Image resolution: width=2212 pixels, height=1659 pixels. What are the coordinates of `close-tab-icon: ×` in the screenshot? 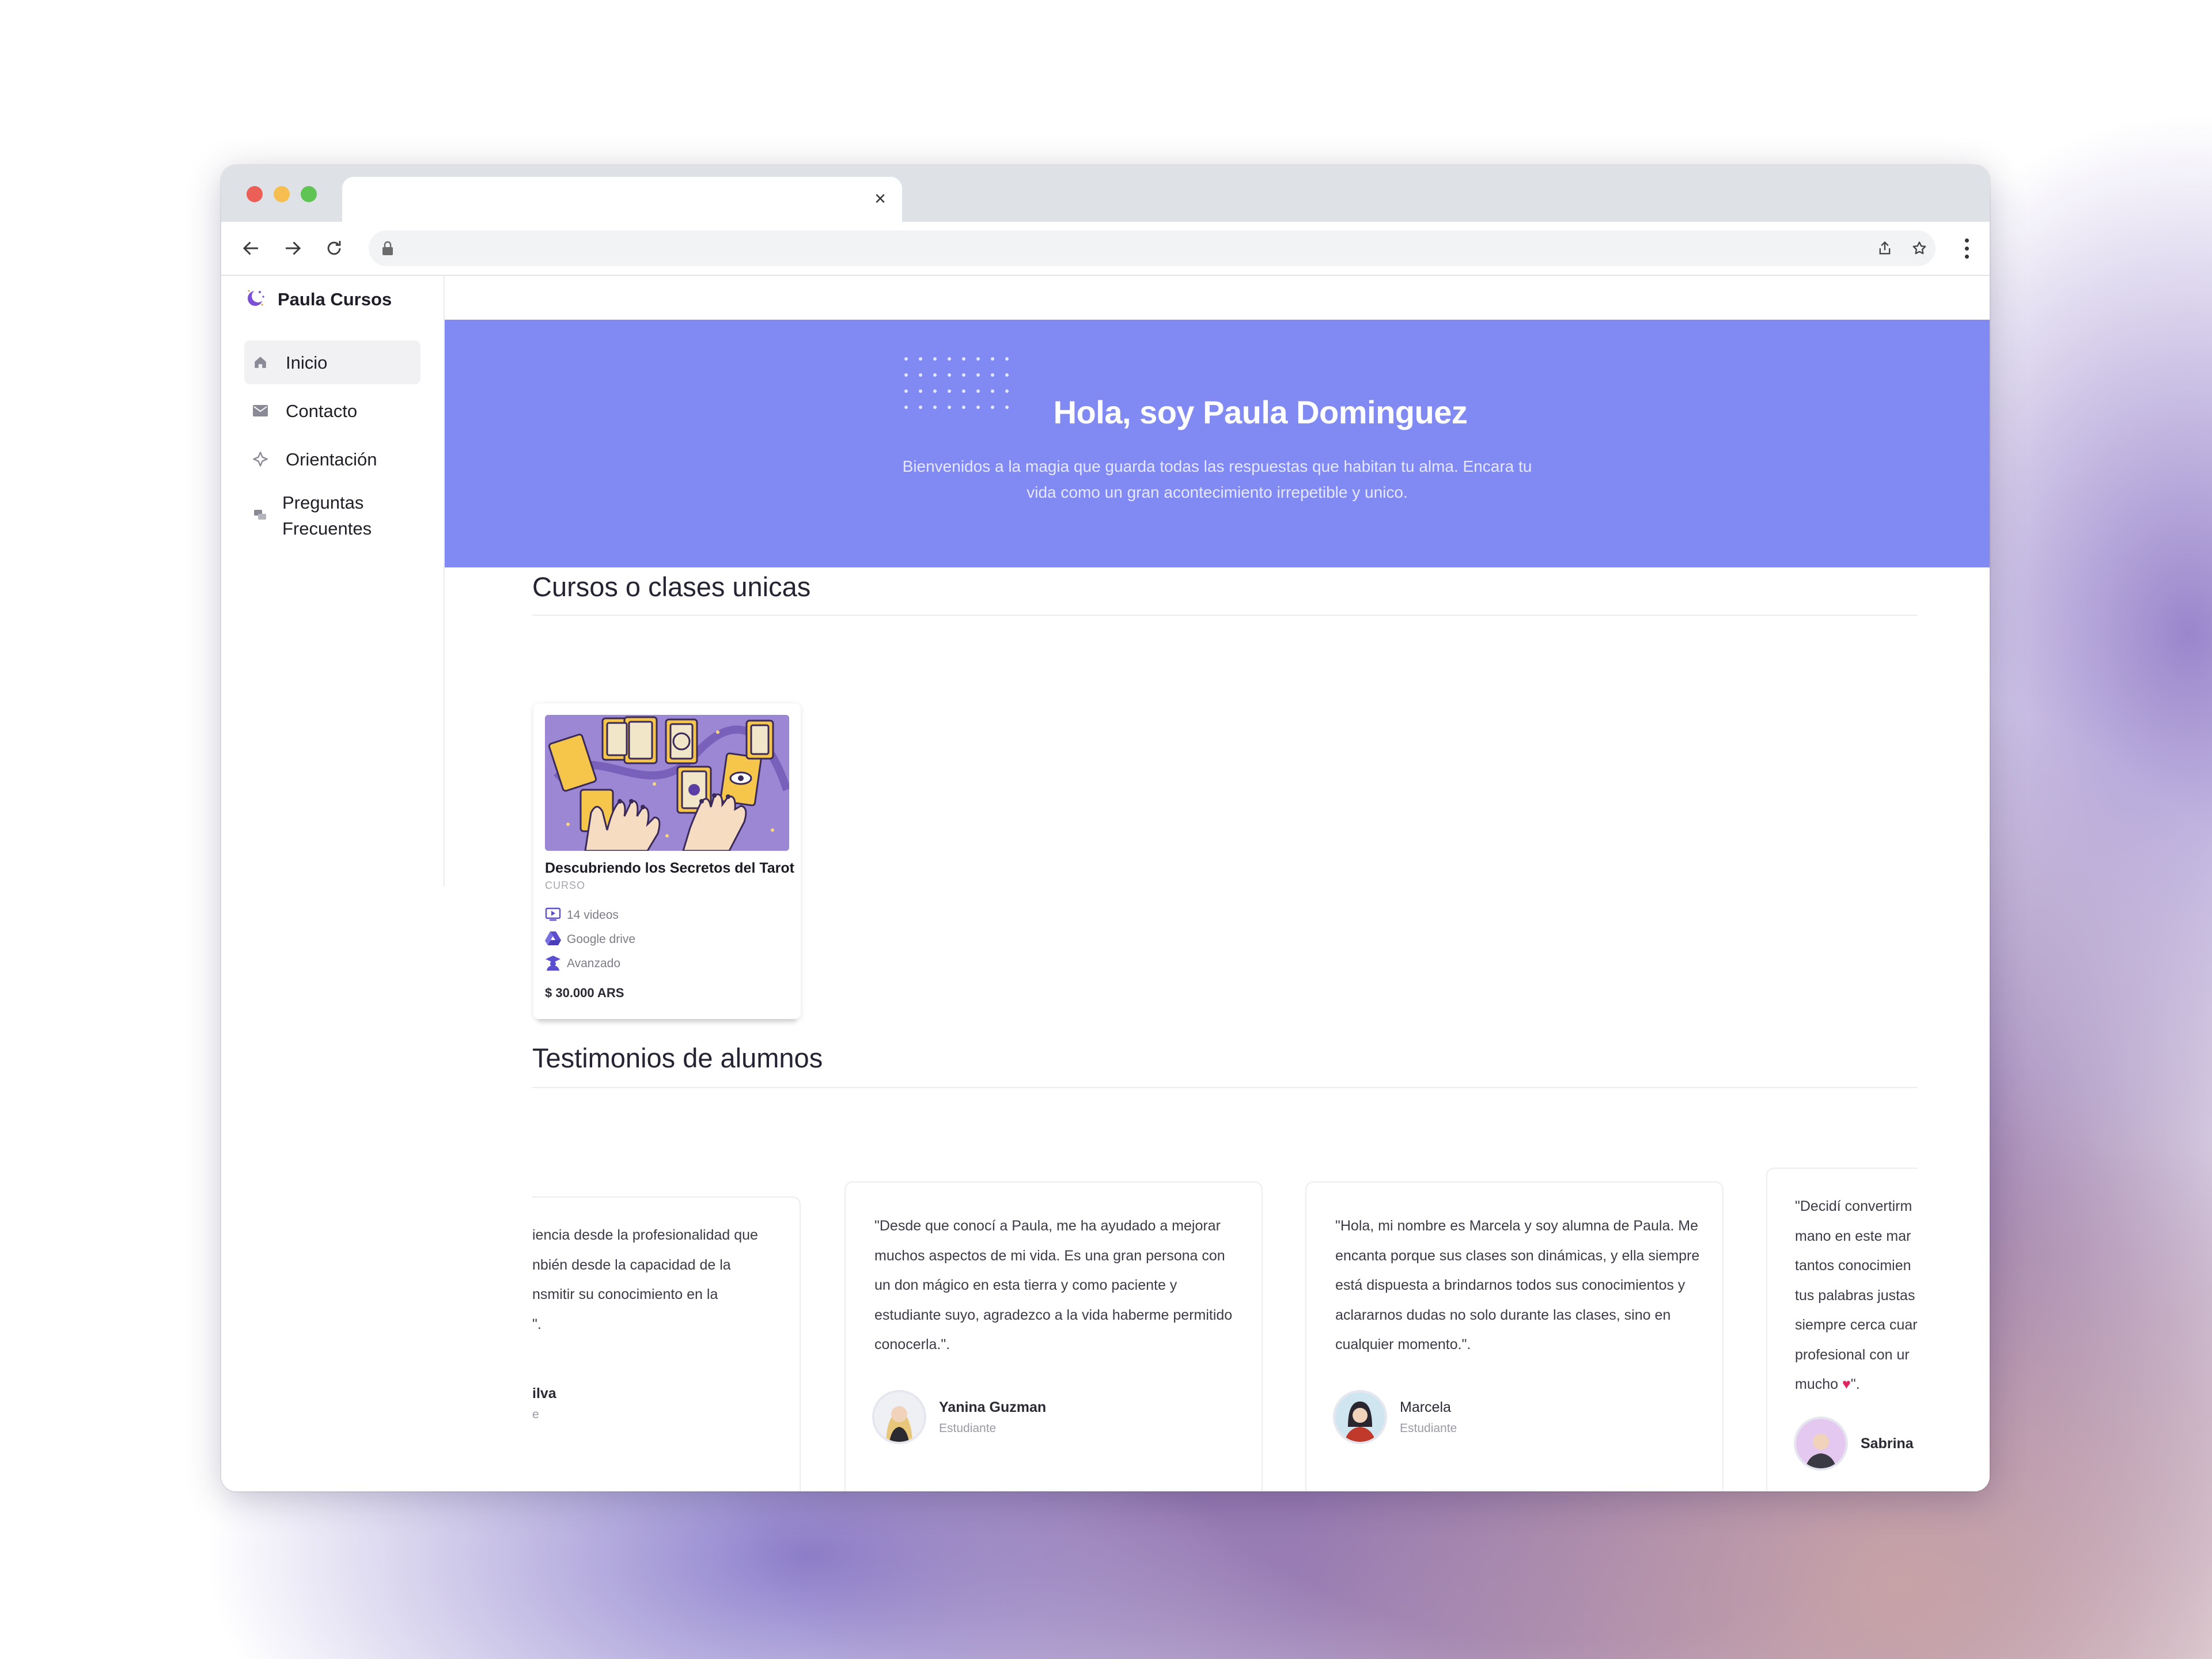 It's located at (880, 198).